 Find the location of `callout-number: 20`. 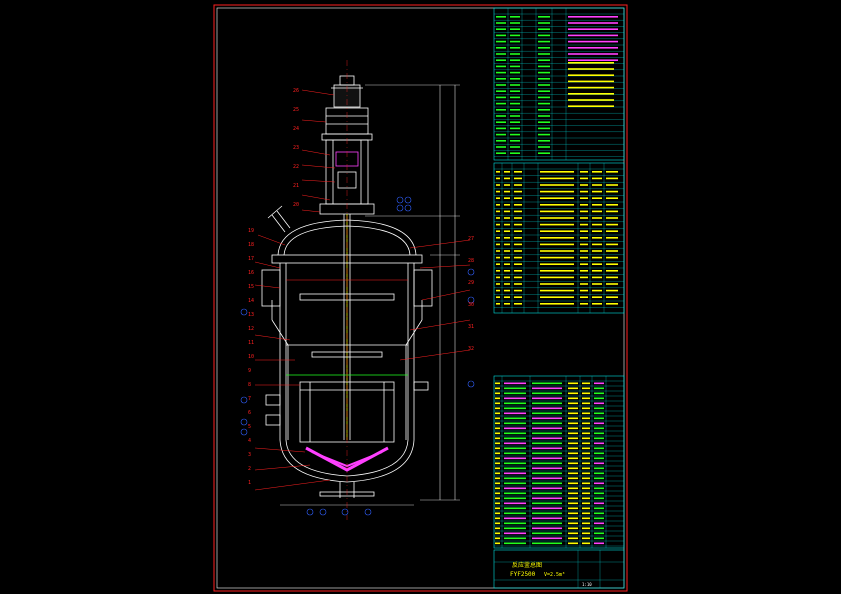

callout-number: 20 is located at coordinates (296, 205).